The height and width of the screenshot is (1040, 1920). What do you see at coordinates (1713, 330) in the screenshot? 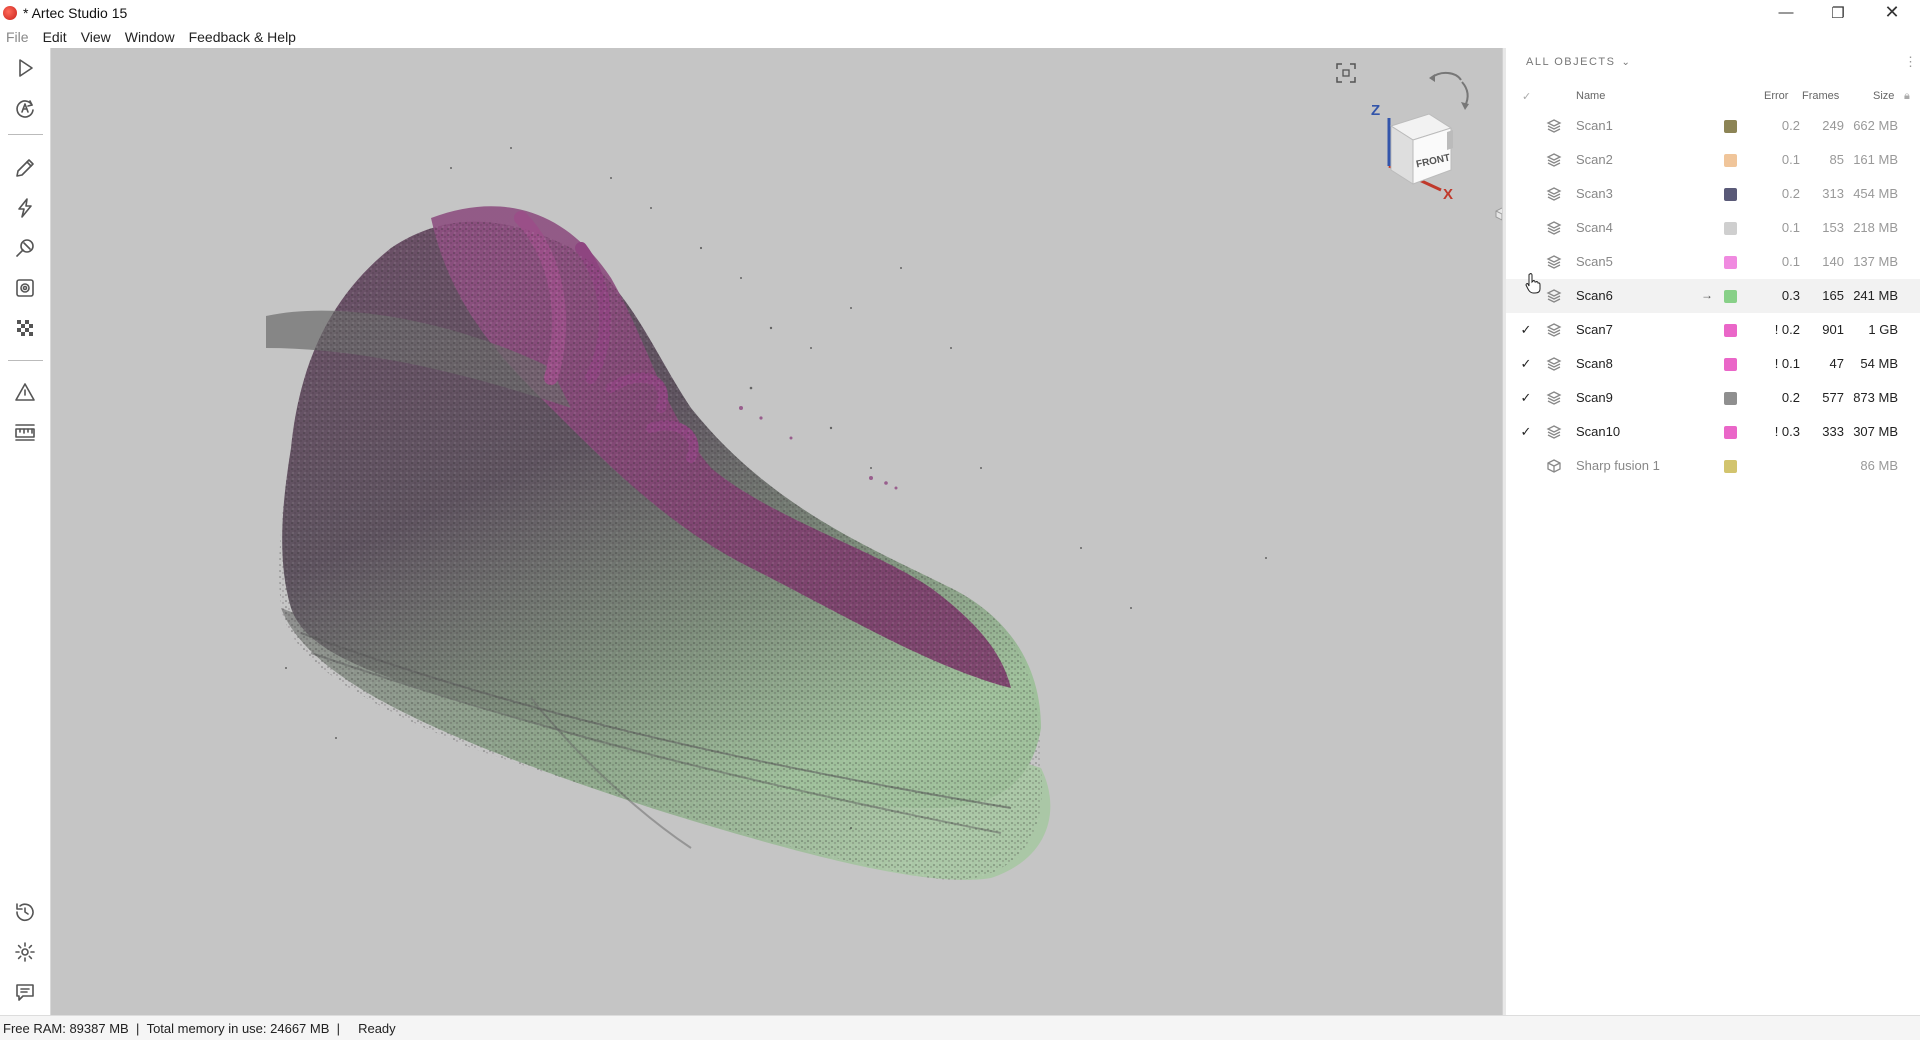
I see `object-row: ✓ Scan7 ! 0.2 901 1 GB` at bounding box center [1713, 330].